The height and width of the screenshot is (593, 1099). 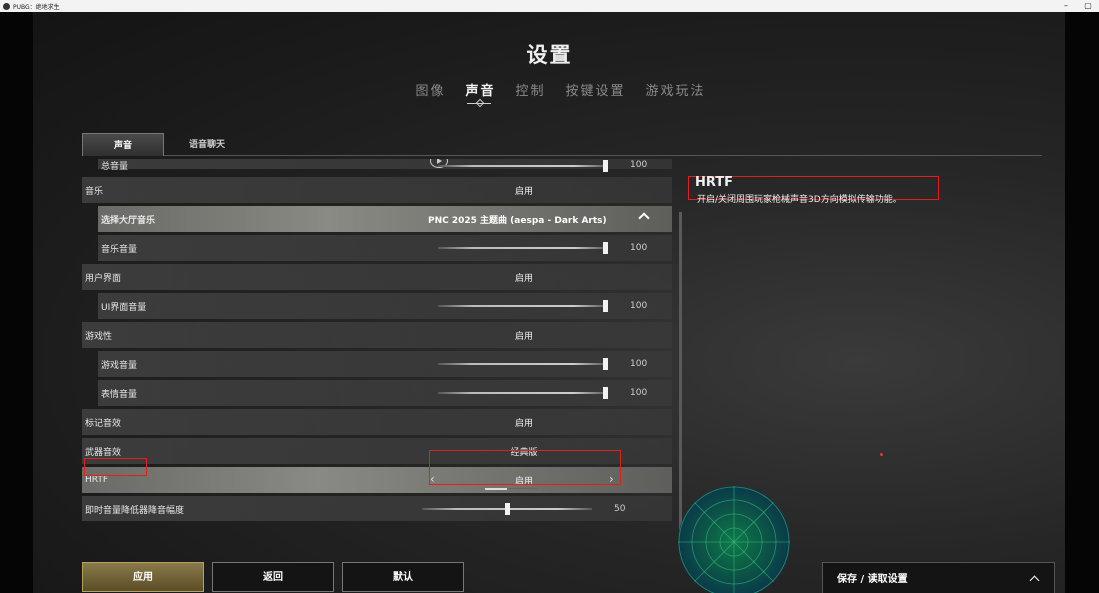 What do you see at coordinates (549, 55) in the screenshot?
I see `page-title: 设置` at bounding box center [549, 55].